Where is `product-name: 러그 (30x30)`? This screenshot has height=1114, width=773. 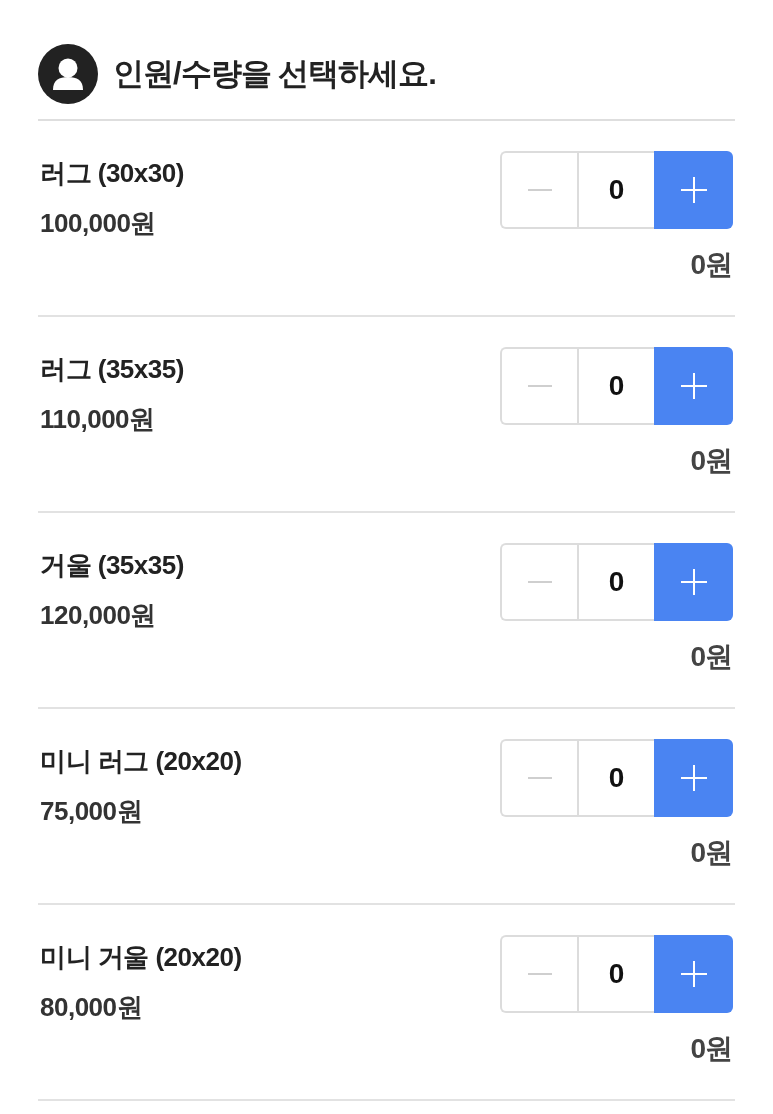 product-name: 러그 (30x30) is located at coordinates (112, 173).